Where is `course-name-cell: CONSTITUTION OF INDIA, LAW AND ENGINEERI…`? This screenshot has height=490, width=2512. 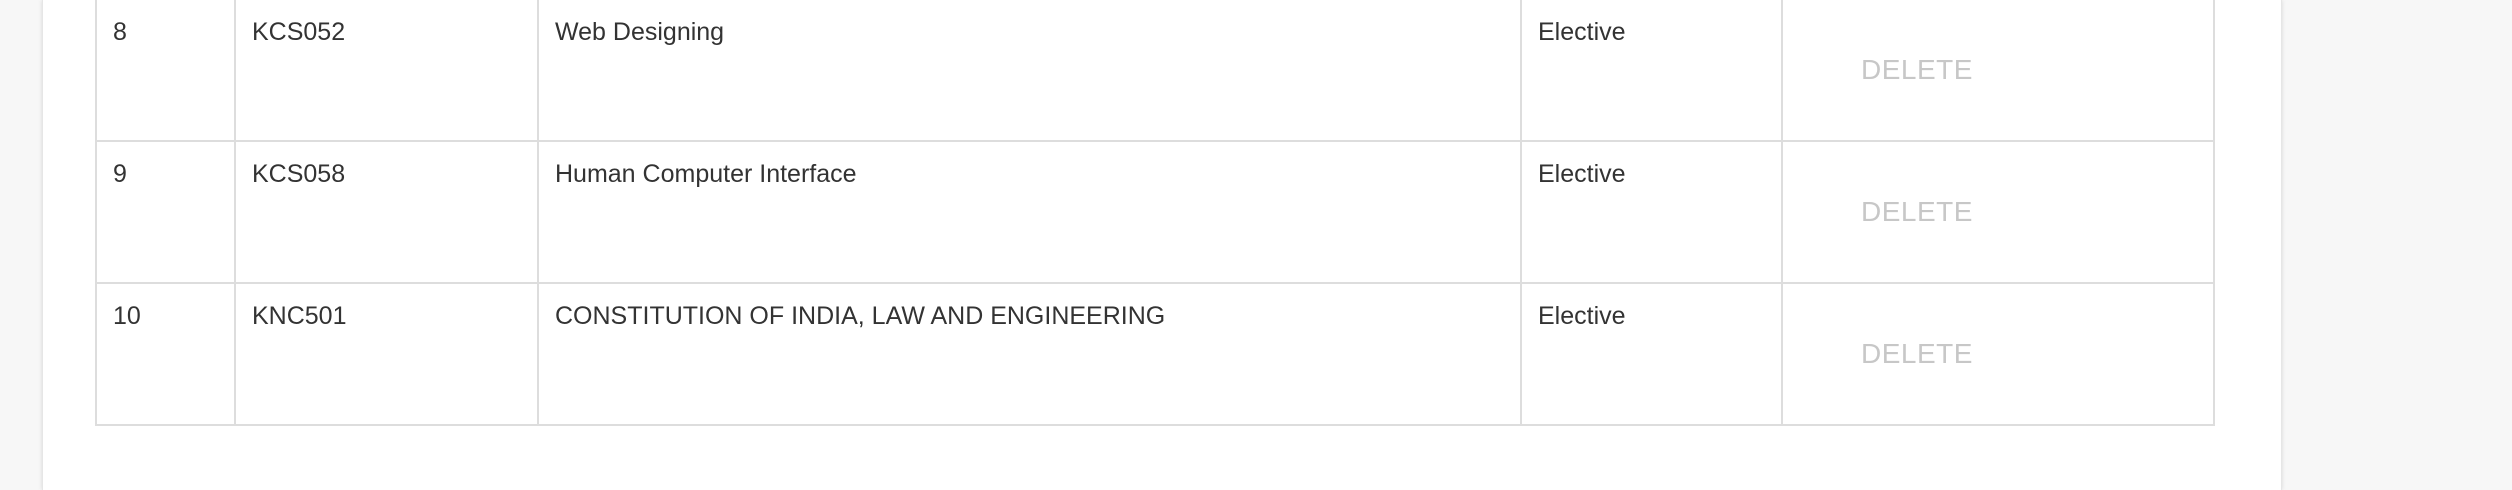 course-name-cell: CONSTITUTION OF INDIA, LAW AND ENGINEERI… is located at coordinates (1029, 354).